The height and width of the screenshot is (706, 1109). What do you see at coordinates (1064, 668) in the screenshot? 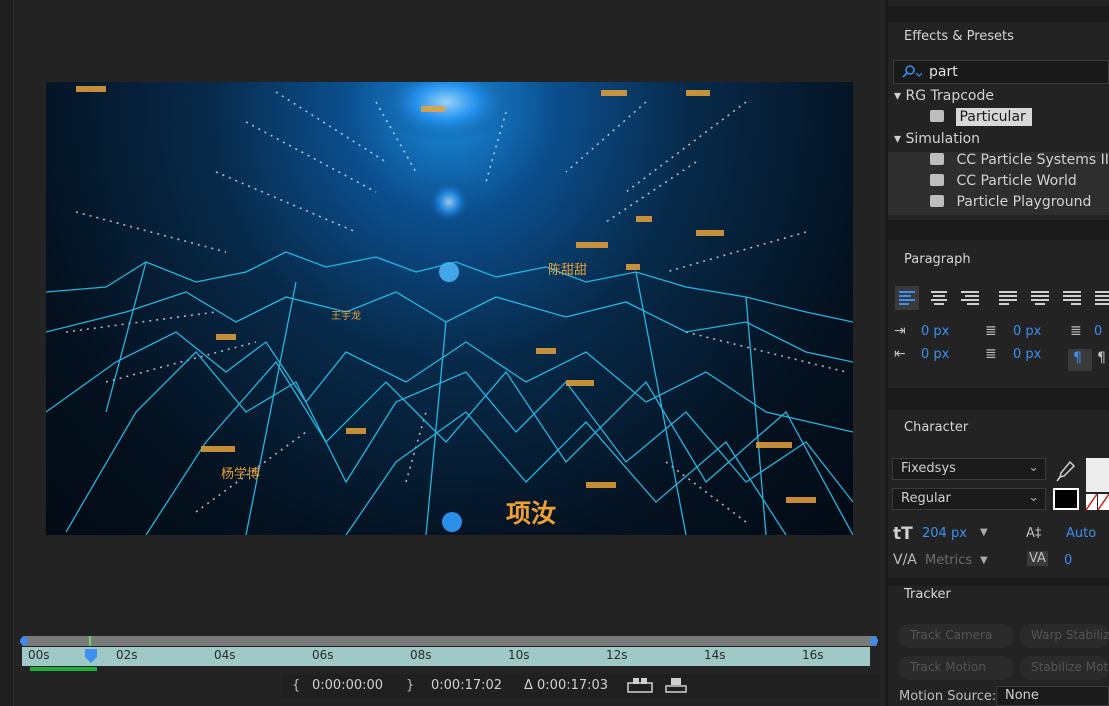
I see `stabilize-motion-button: Stabilize Motion` at bounding box center [1064, 668].